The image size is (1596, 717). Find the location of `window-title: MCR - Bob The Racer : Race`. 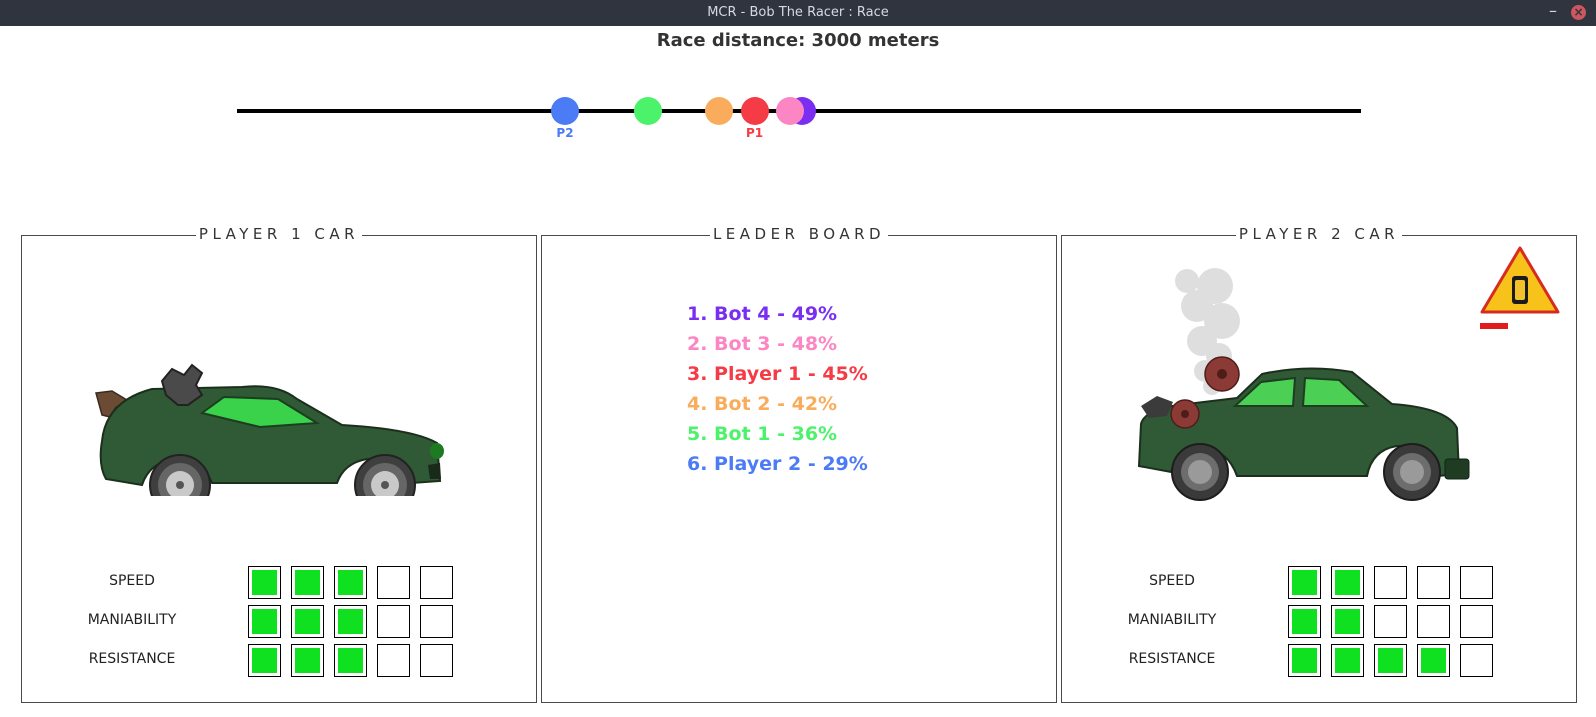

window-title: MCR - Bob The Racer : Race is located at coordinates (798, 12).